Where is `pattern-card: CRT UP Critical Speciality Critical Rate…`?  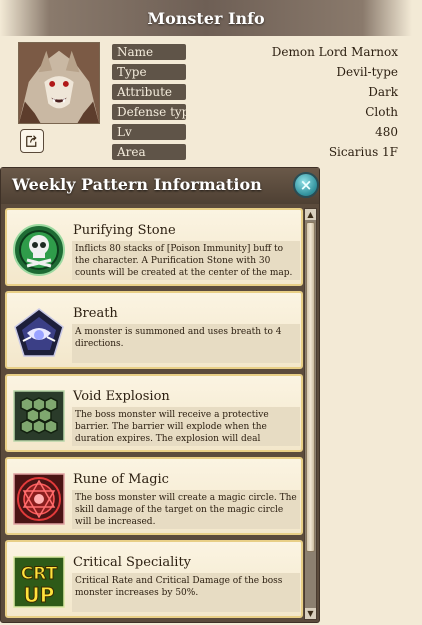 pattern-card: CRT UP Critical Speciality Critical Rate… is located at coordinates (154, 579).